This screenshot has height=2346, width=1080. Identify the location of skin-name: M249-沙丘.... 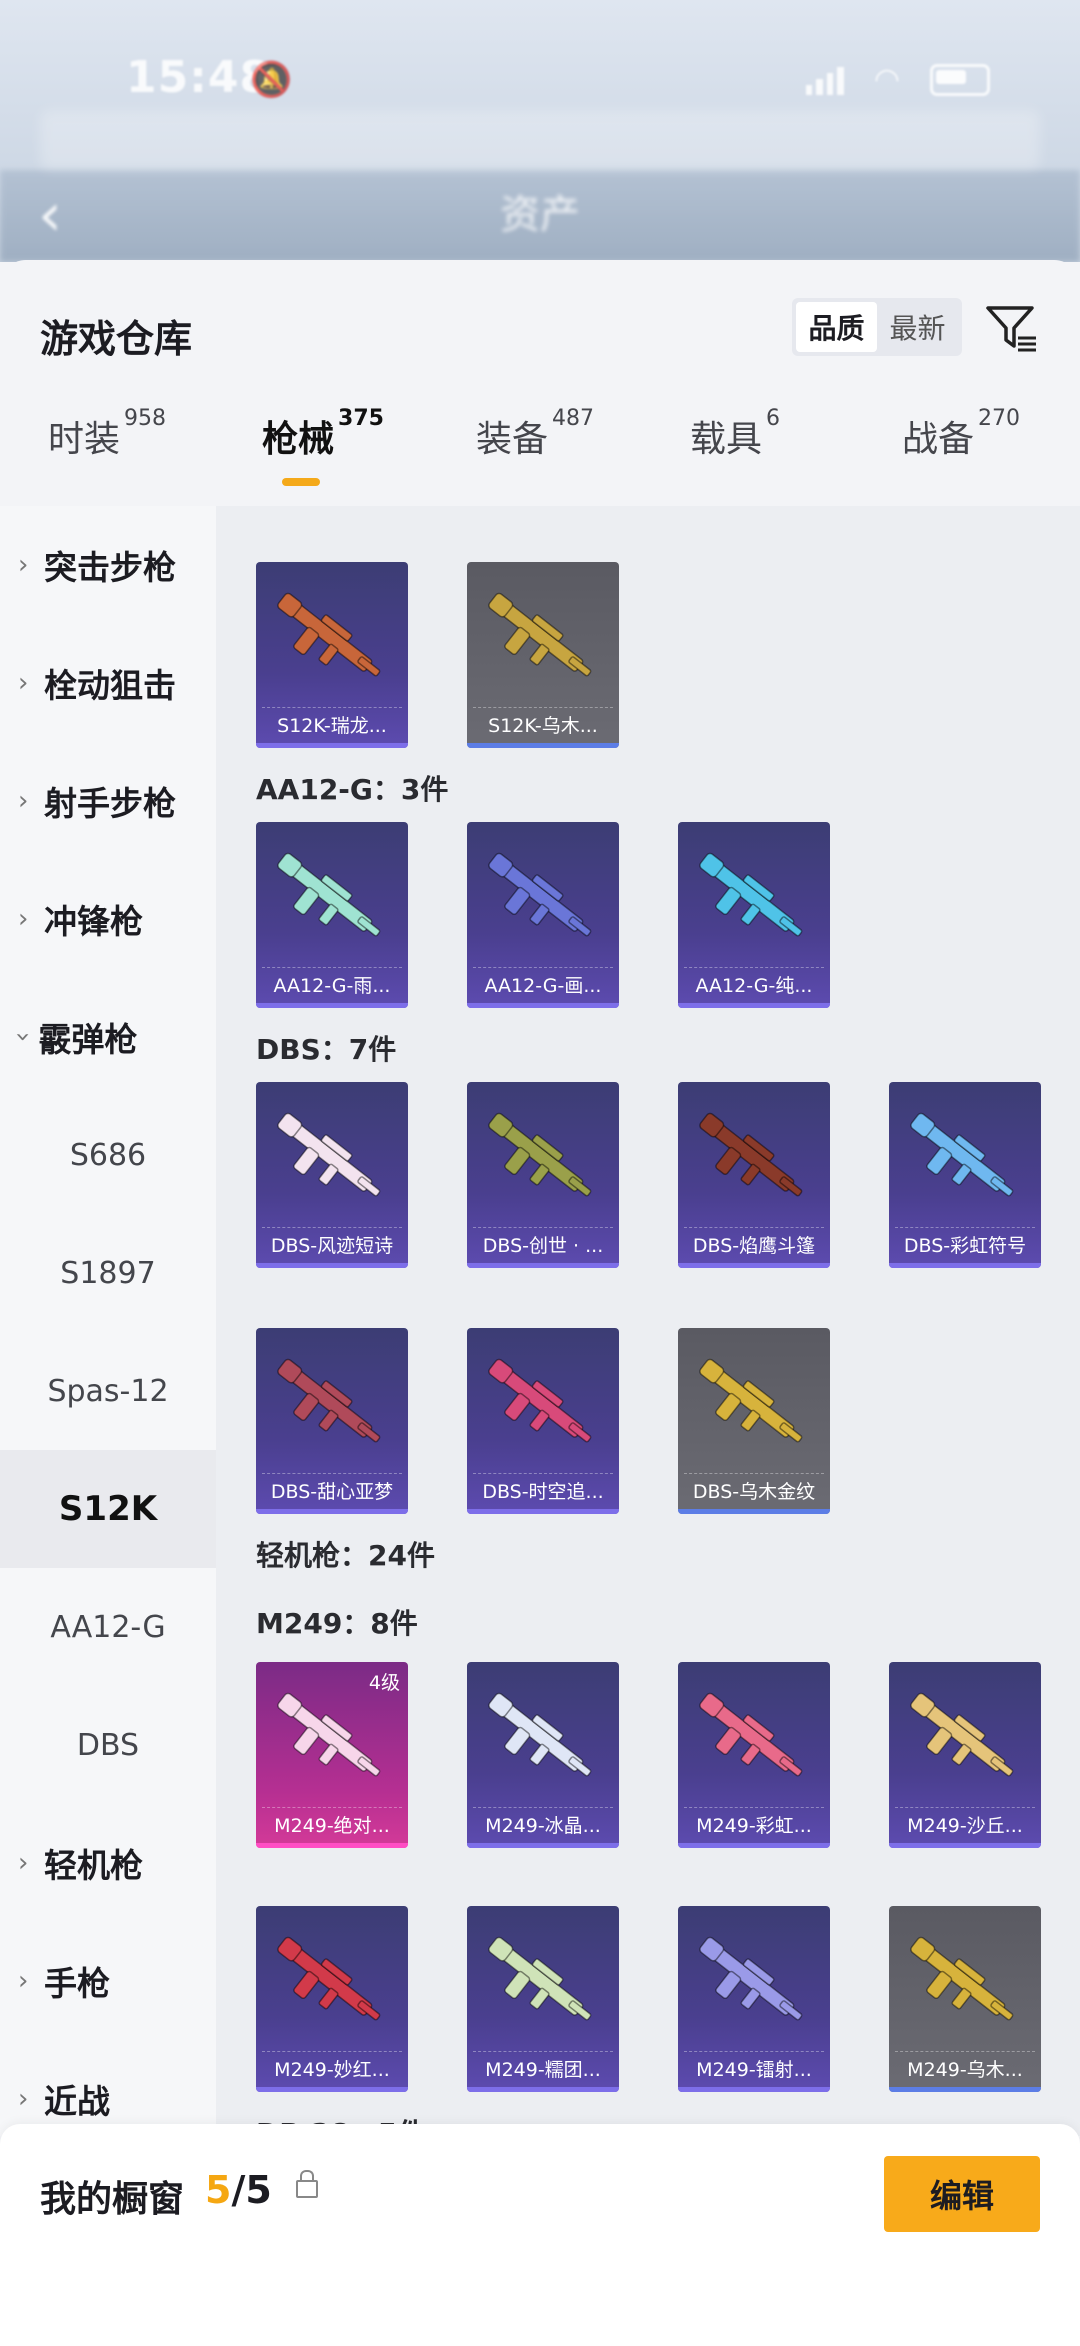
(965, 1826).